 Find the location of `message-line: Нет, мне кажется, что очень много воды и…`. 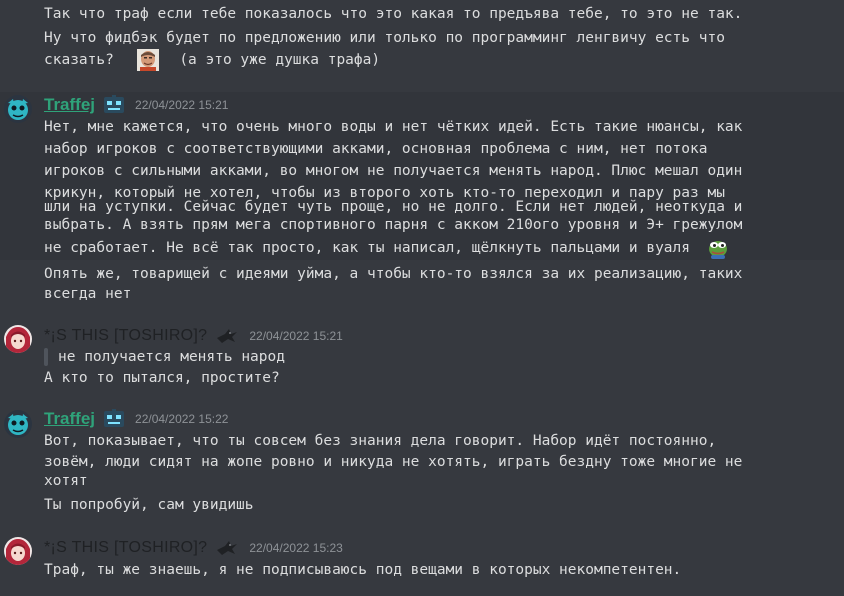

message-line: Нет, мне кажется, что очень много воды и… is located at coordinates (393, 127).